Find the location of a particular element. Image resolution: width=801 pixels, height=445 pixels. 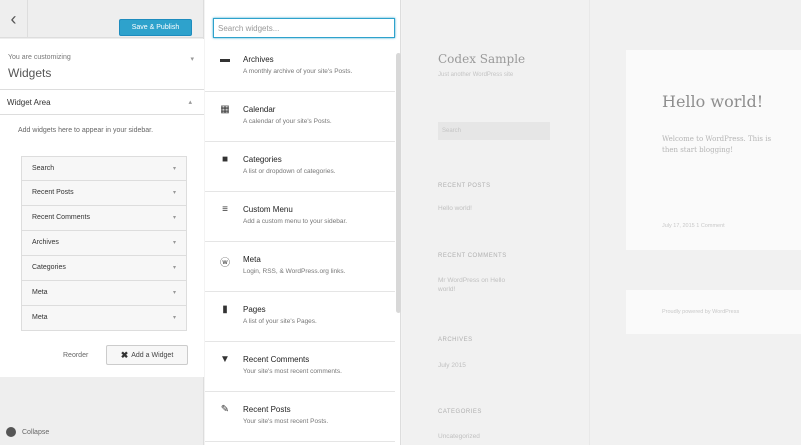

collapse-icon is located at coordinates (11, 432).